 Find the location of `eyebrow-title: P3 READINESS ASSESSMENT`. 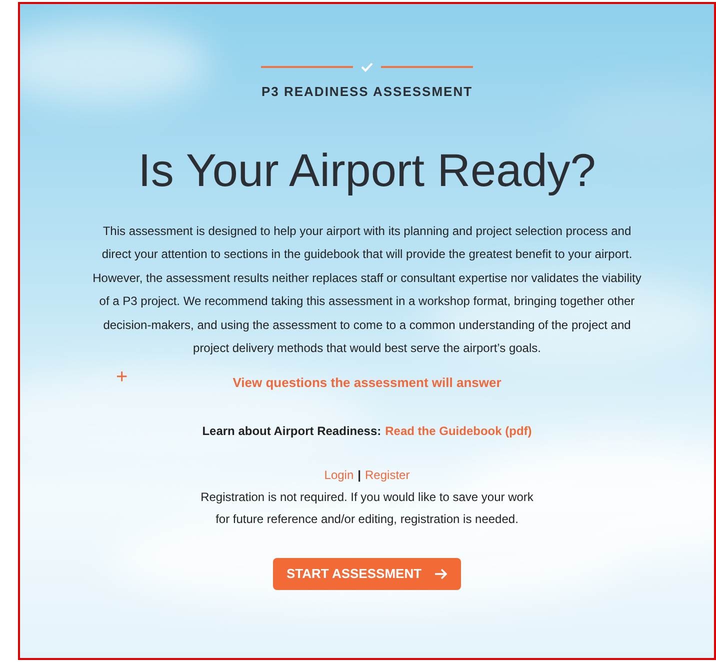

eyebrow-title: P3 READINESS ASSESSMENT is located at coordinates (367, 92).